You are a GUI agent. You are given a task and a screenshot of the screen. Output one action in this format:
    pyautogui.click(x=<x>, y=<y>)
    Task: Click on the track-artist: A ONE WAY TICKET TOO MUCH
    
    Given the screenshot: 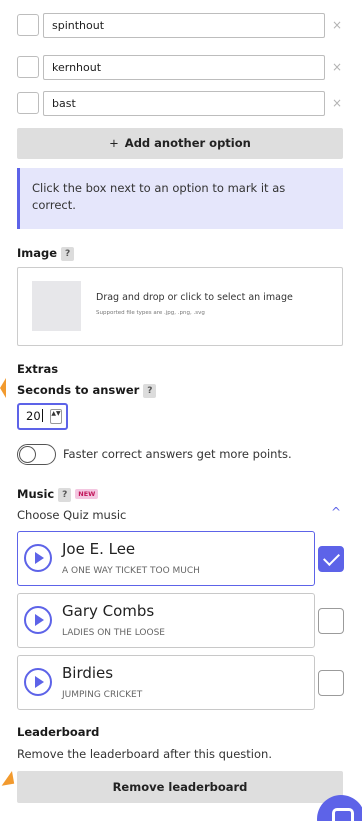 What is the action you would take?
    pyautogui.click(x=131, y=571)
    